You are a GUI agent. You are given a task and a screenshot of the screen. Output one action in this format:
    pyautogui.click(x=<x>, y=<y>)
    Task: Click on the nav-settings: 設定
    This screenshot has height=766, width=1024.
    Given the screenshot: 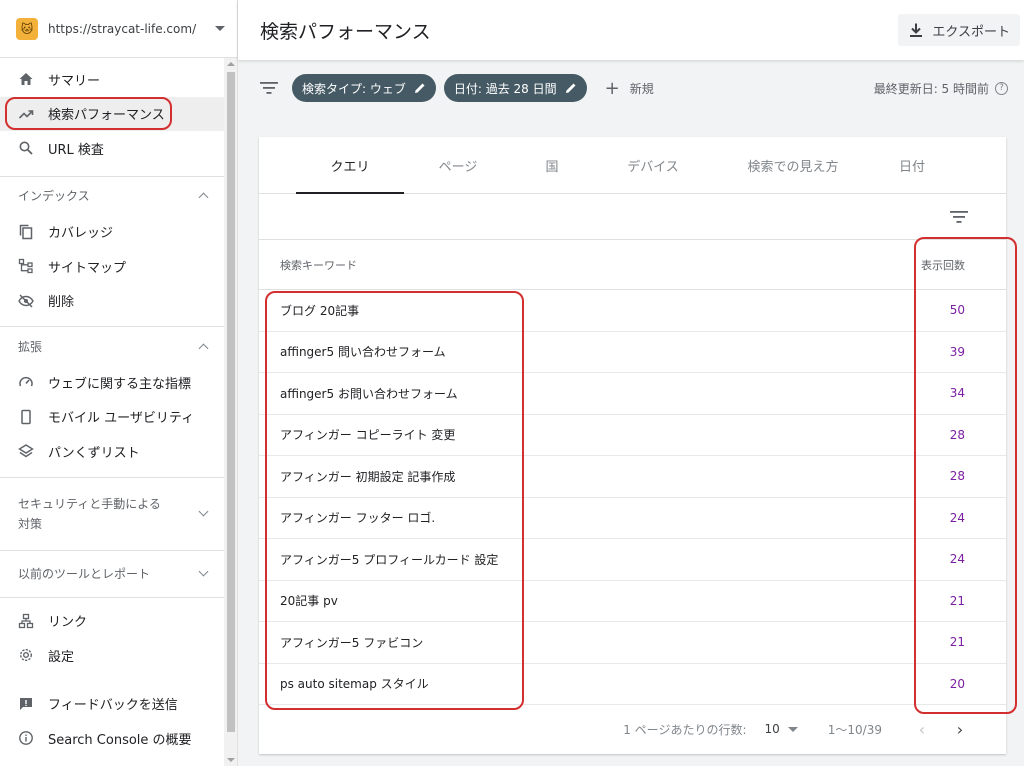 What is the action you would take?
    pyautogui.click(x=118, y=655)
    